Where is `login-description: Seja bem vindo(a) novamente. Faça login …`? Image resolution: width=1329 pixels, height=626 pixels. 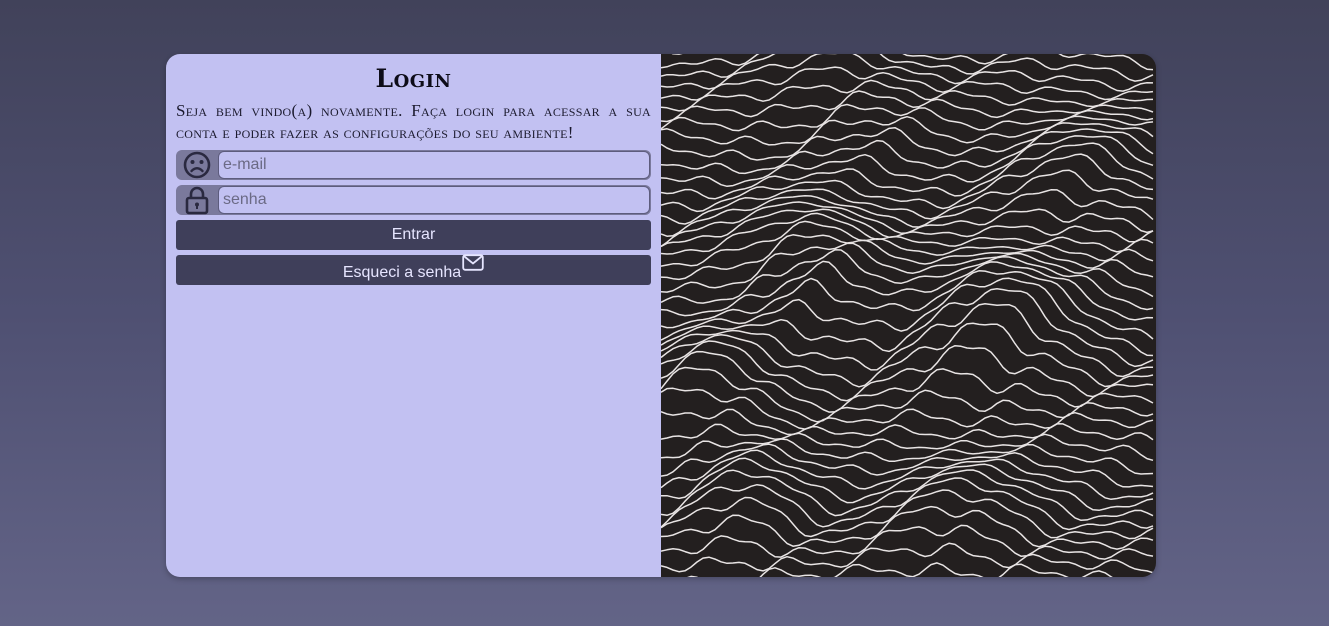 login-description: Seja bem vindo(a) novamente. Faça login … is located at coordinates (413, 121).